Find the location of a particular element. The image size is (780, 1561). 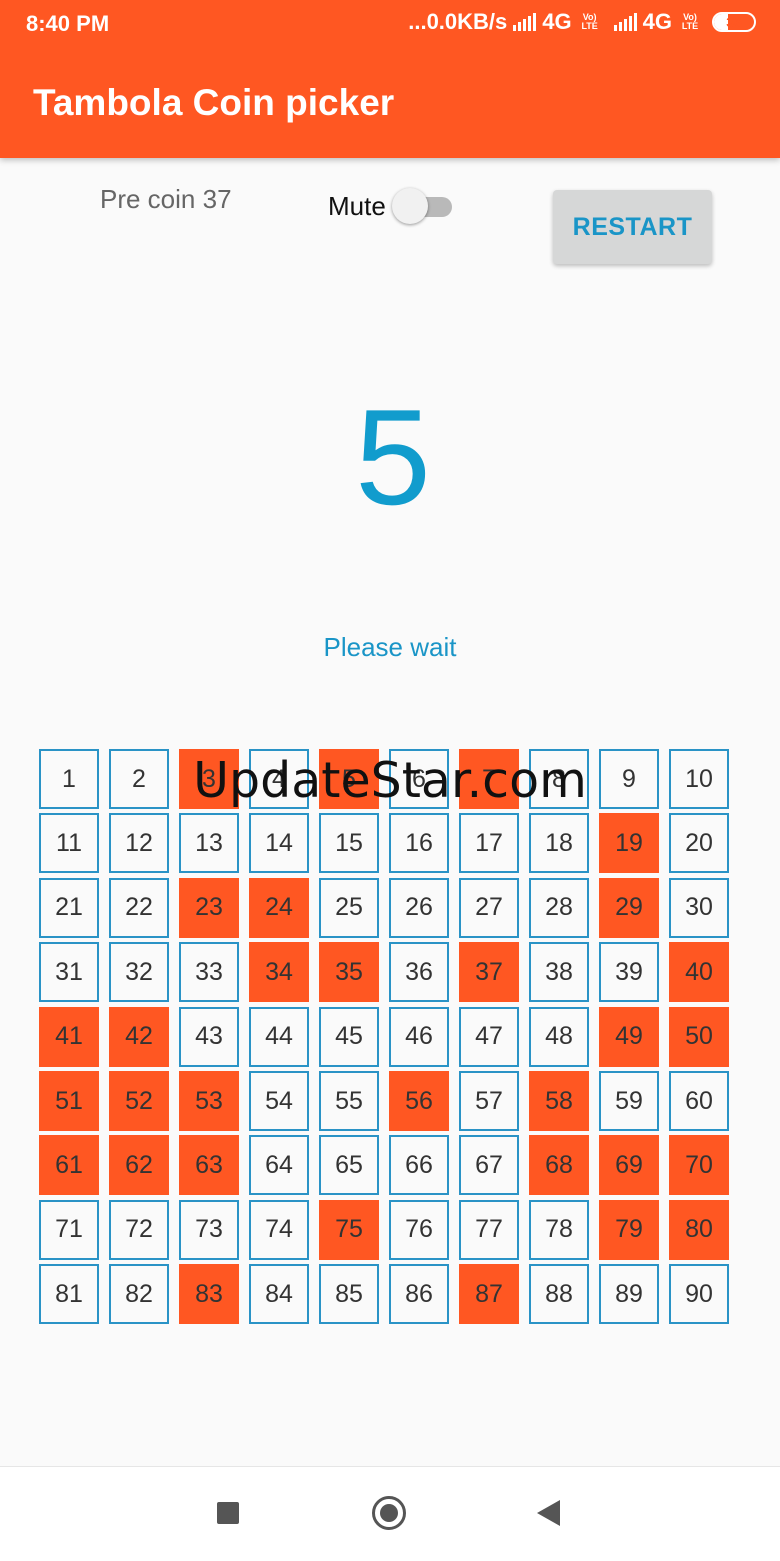

number-cell: 11 is located at coordinates (69, 843).